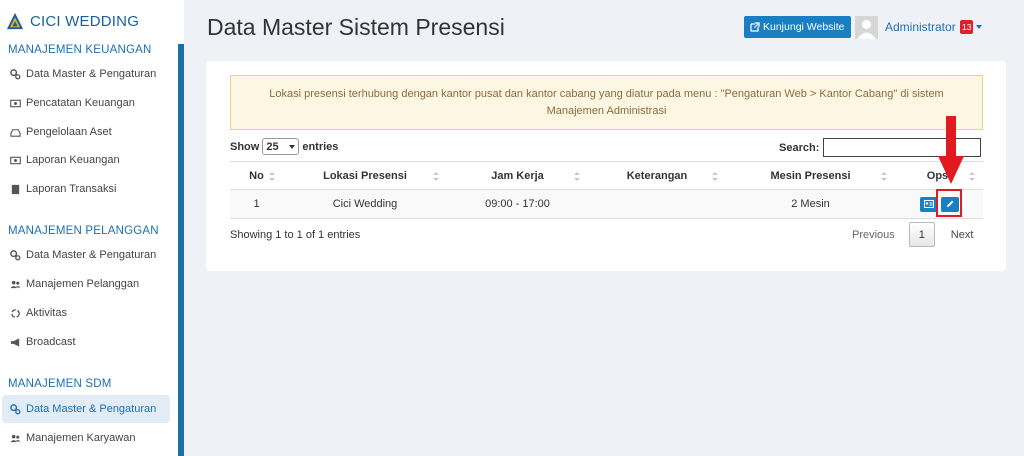 Image resolution: width=1024 pixels, height=456 pixels. What do you see at coordinates (951, 150) in the screenshot?
I see `annotation-arrow-icon` at bounding box center [951, 150].